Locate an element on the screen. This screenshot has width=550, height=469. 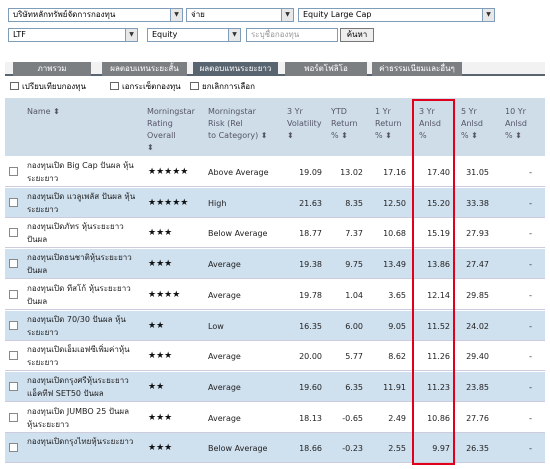
value-r5: 33.38 is located at coordinates (477, 203).